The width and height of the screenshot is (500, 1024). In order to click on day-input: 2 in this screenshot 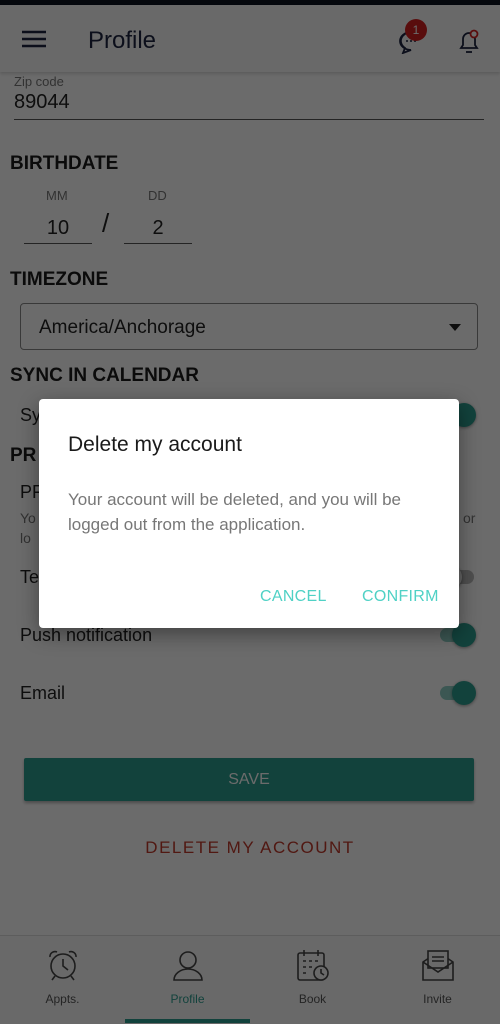, I will do `click(158, 230)`.